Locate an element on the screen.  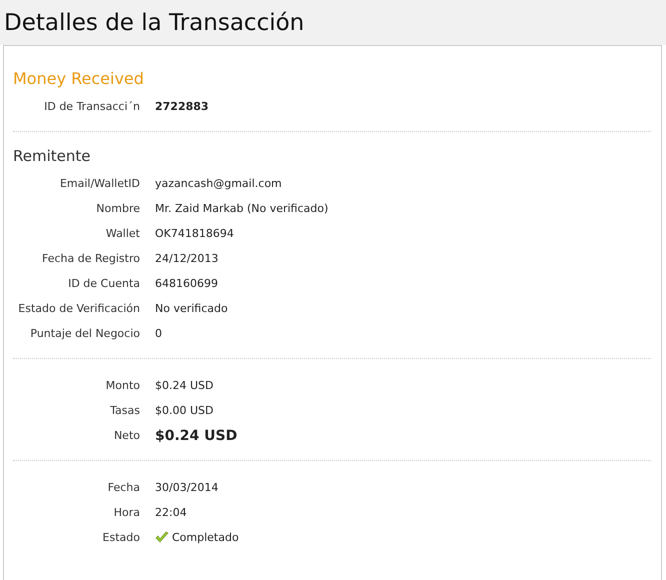
field-label: ID de Transacci´n is located at coordinates (91, 106).